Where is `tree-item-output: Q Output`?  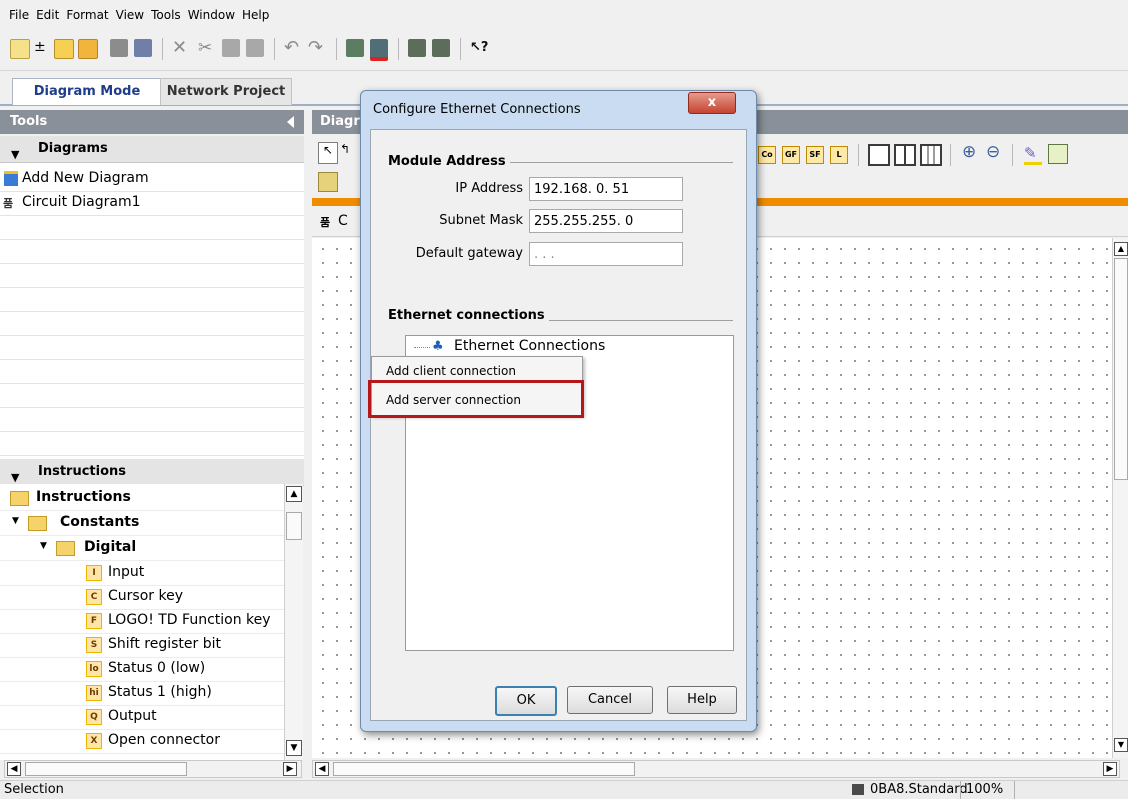
tree-item-output: Q Output is located at coordinates (142, 717).